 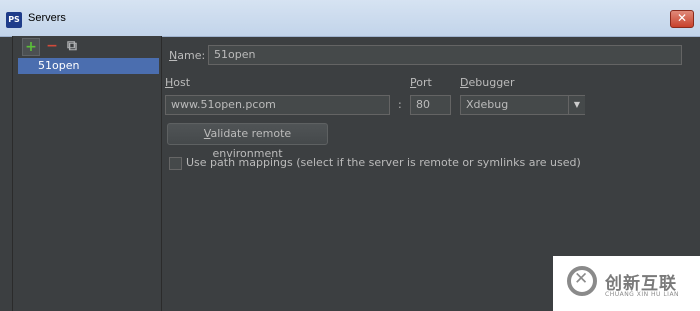 I want to click on host-label: Host, so click(x=178, y=82).